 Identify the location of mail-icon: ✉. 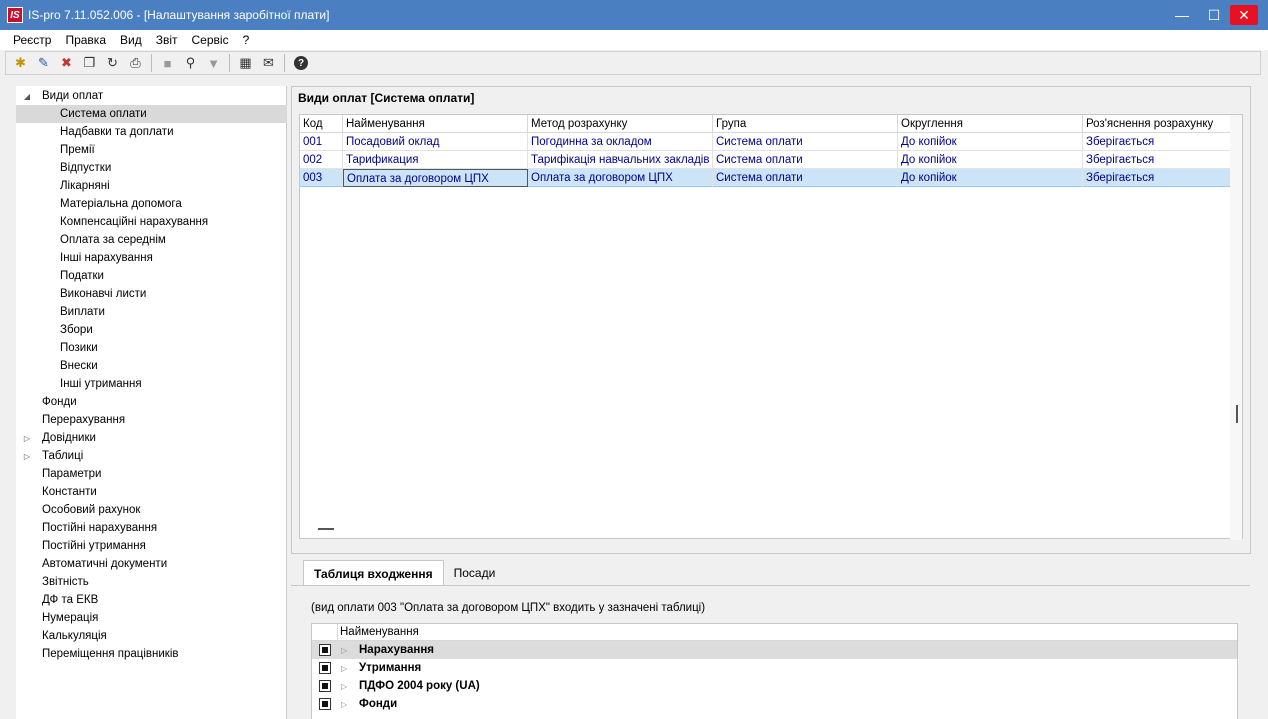
(268, 63).